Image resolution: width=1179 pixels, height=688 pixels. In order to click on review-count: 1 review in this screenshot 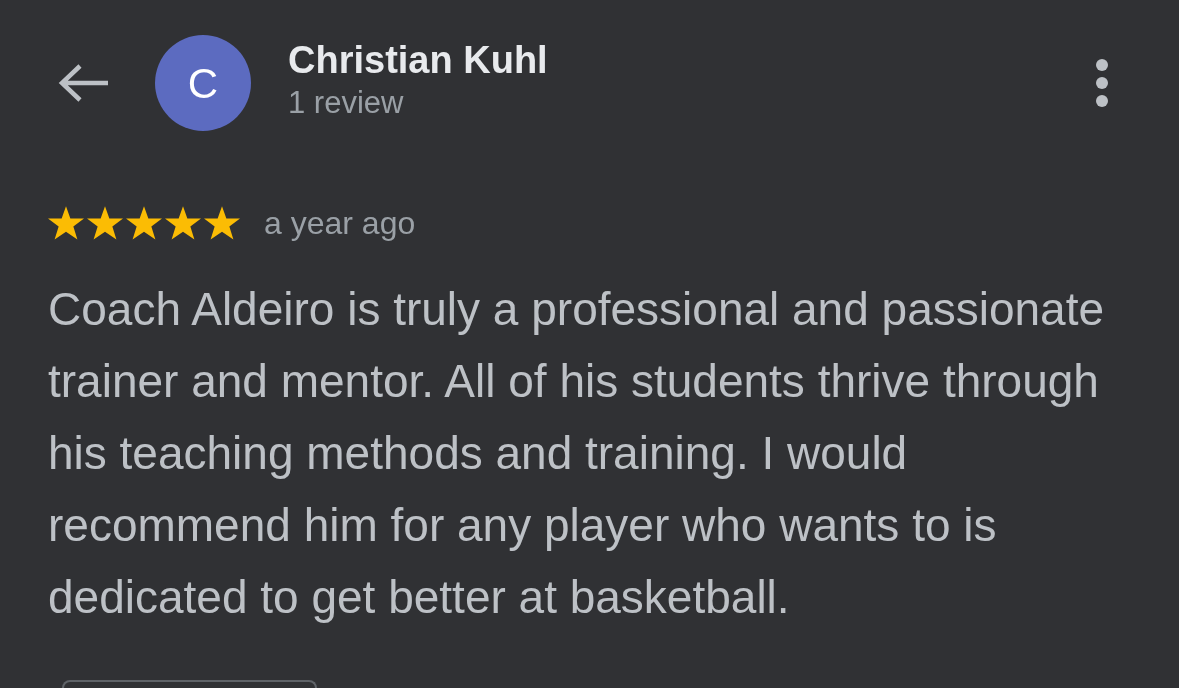, I will do `click(346, 103)`.